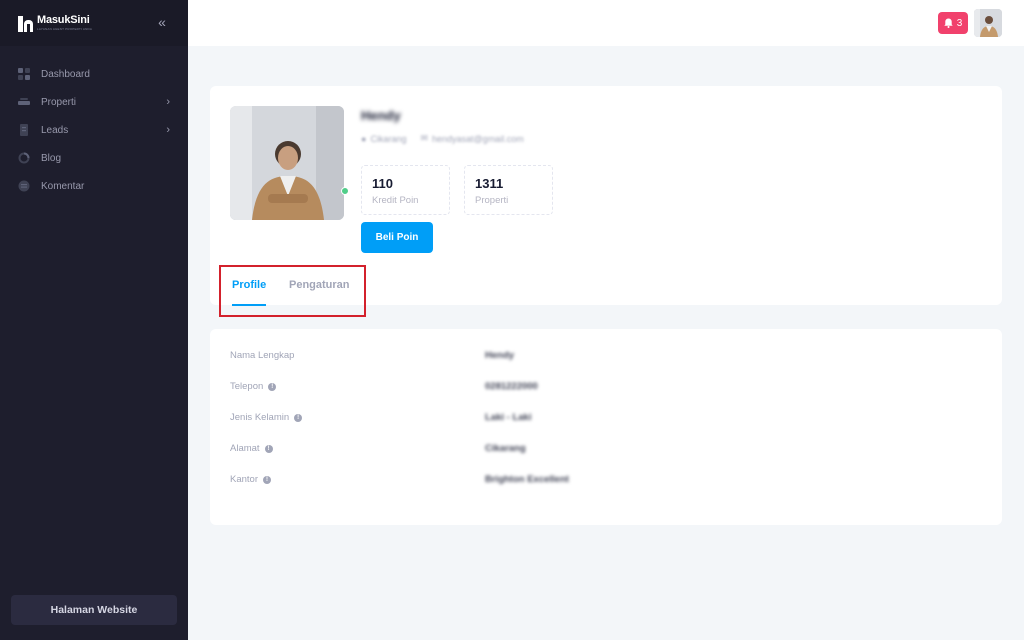 The image size is (1024, 640). I want to click on sidebar-item-label: Properti, so click(59, 102).